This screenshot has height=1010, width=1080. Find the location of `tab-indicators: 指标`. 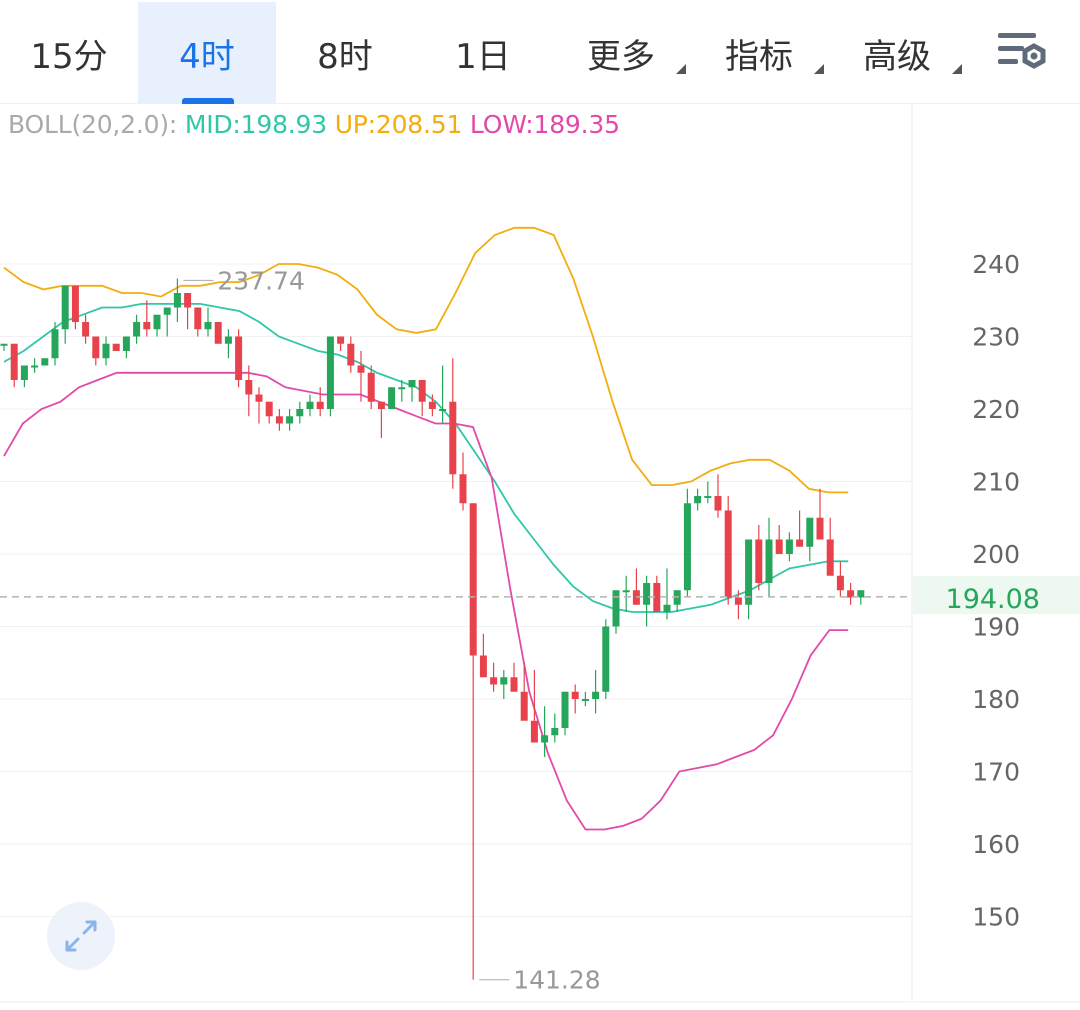

tab-indicators: 指标 is located at coordinates (759, 53).